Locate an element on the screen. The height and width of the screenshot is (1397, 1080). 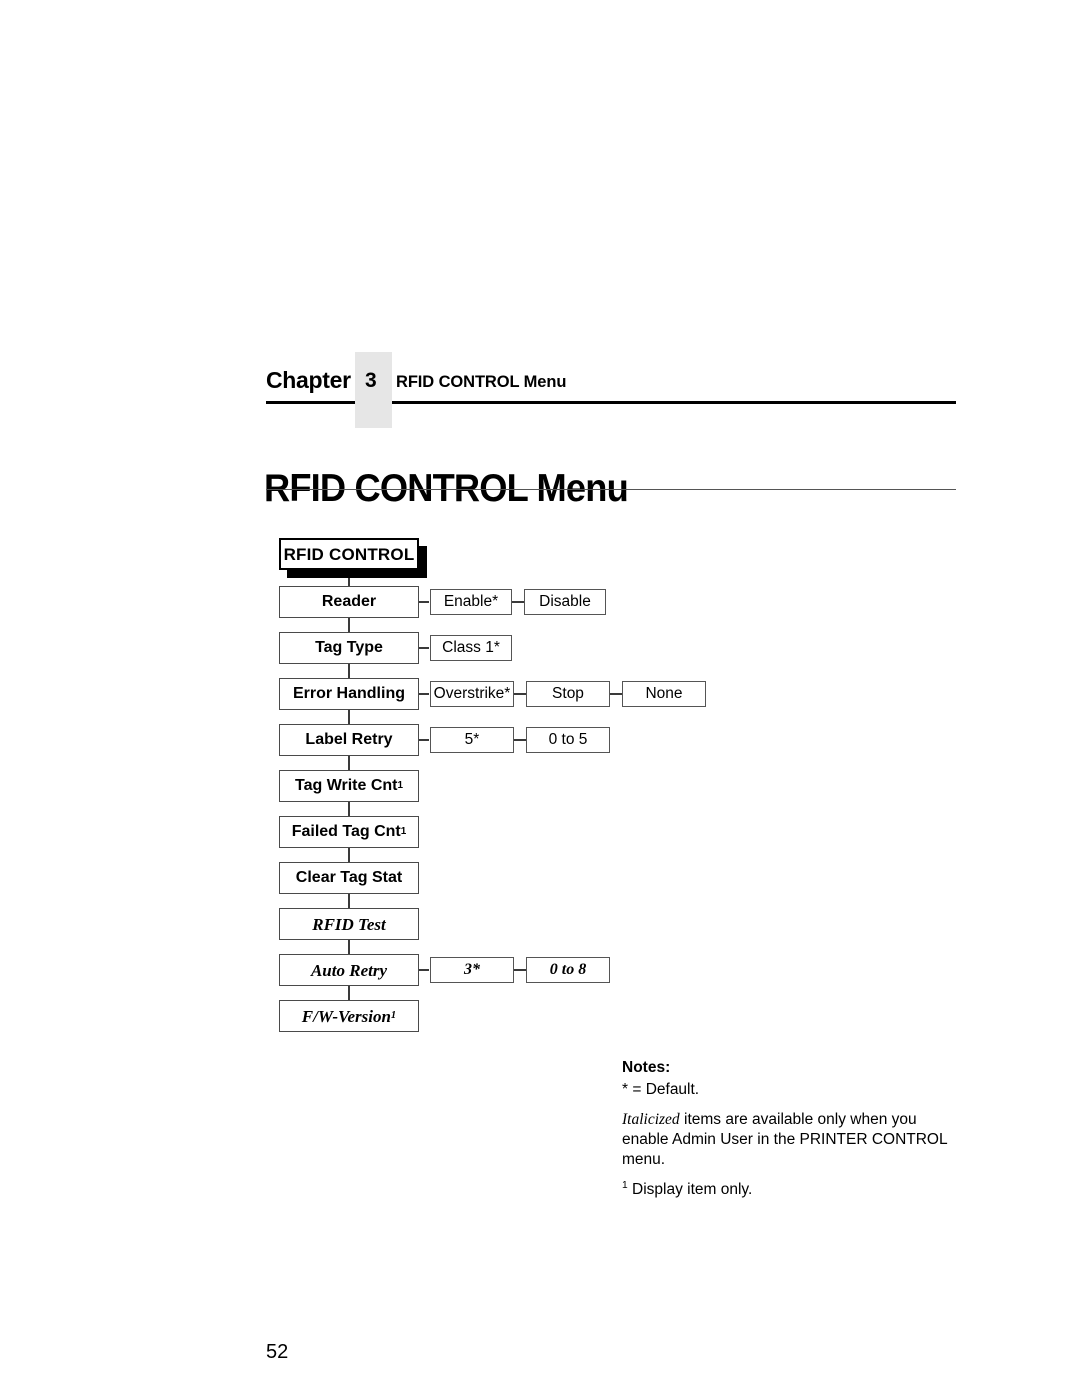
node-label: Overstrike* is located at coordinates (472, 694).